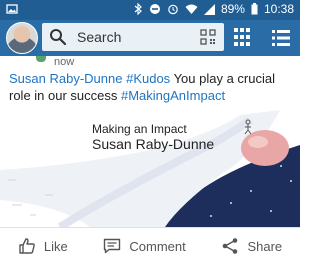 The height and width of the screenshot is (264, 320). Describe the element at coordinates (65, 78) in the screenshot. I see `author-mention-link: Susan Raby-Dunne` at that location.